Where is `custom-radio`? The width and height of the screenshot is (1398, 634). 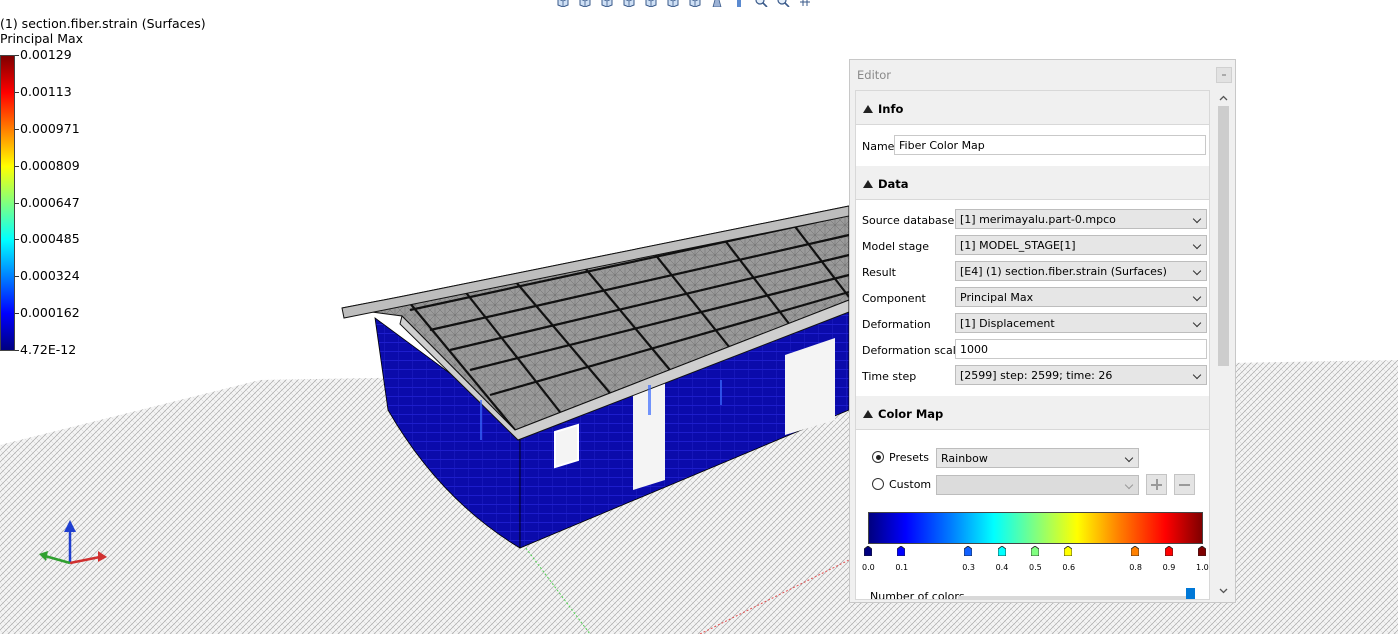
custom-radio is located at coordinates (878, 484).